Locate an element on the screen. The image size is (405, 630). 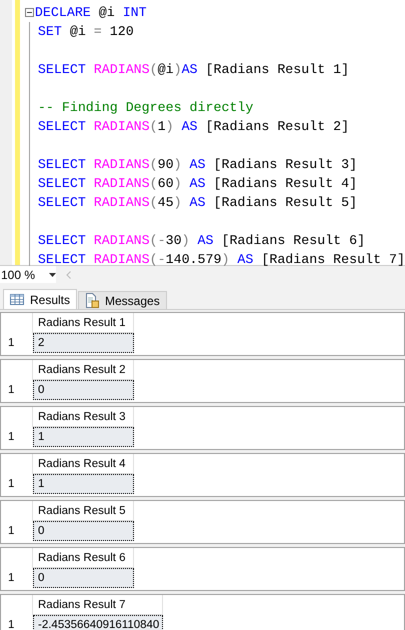
code-line: SELECT RADIANS(90) AS [Radians Result 3] is located at coordinates (198, 164).